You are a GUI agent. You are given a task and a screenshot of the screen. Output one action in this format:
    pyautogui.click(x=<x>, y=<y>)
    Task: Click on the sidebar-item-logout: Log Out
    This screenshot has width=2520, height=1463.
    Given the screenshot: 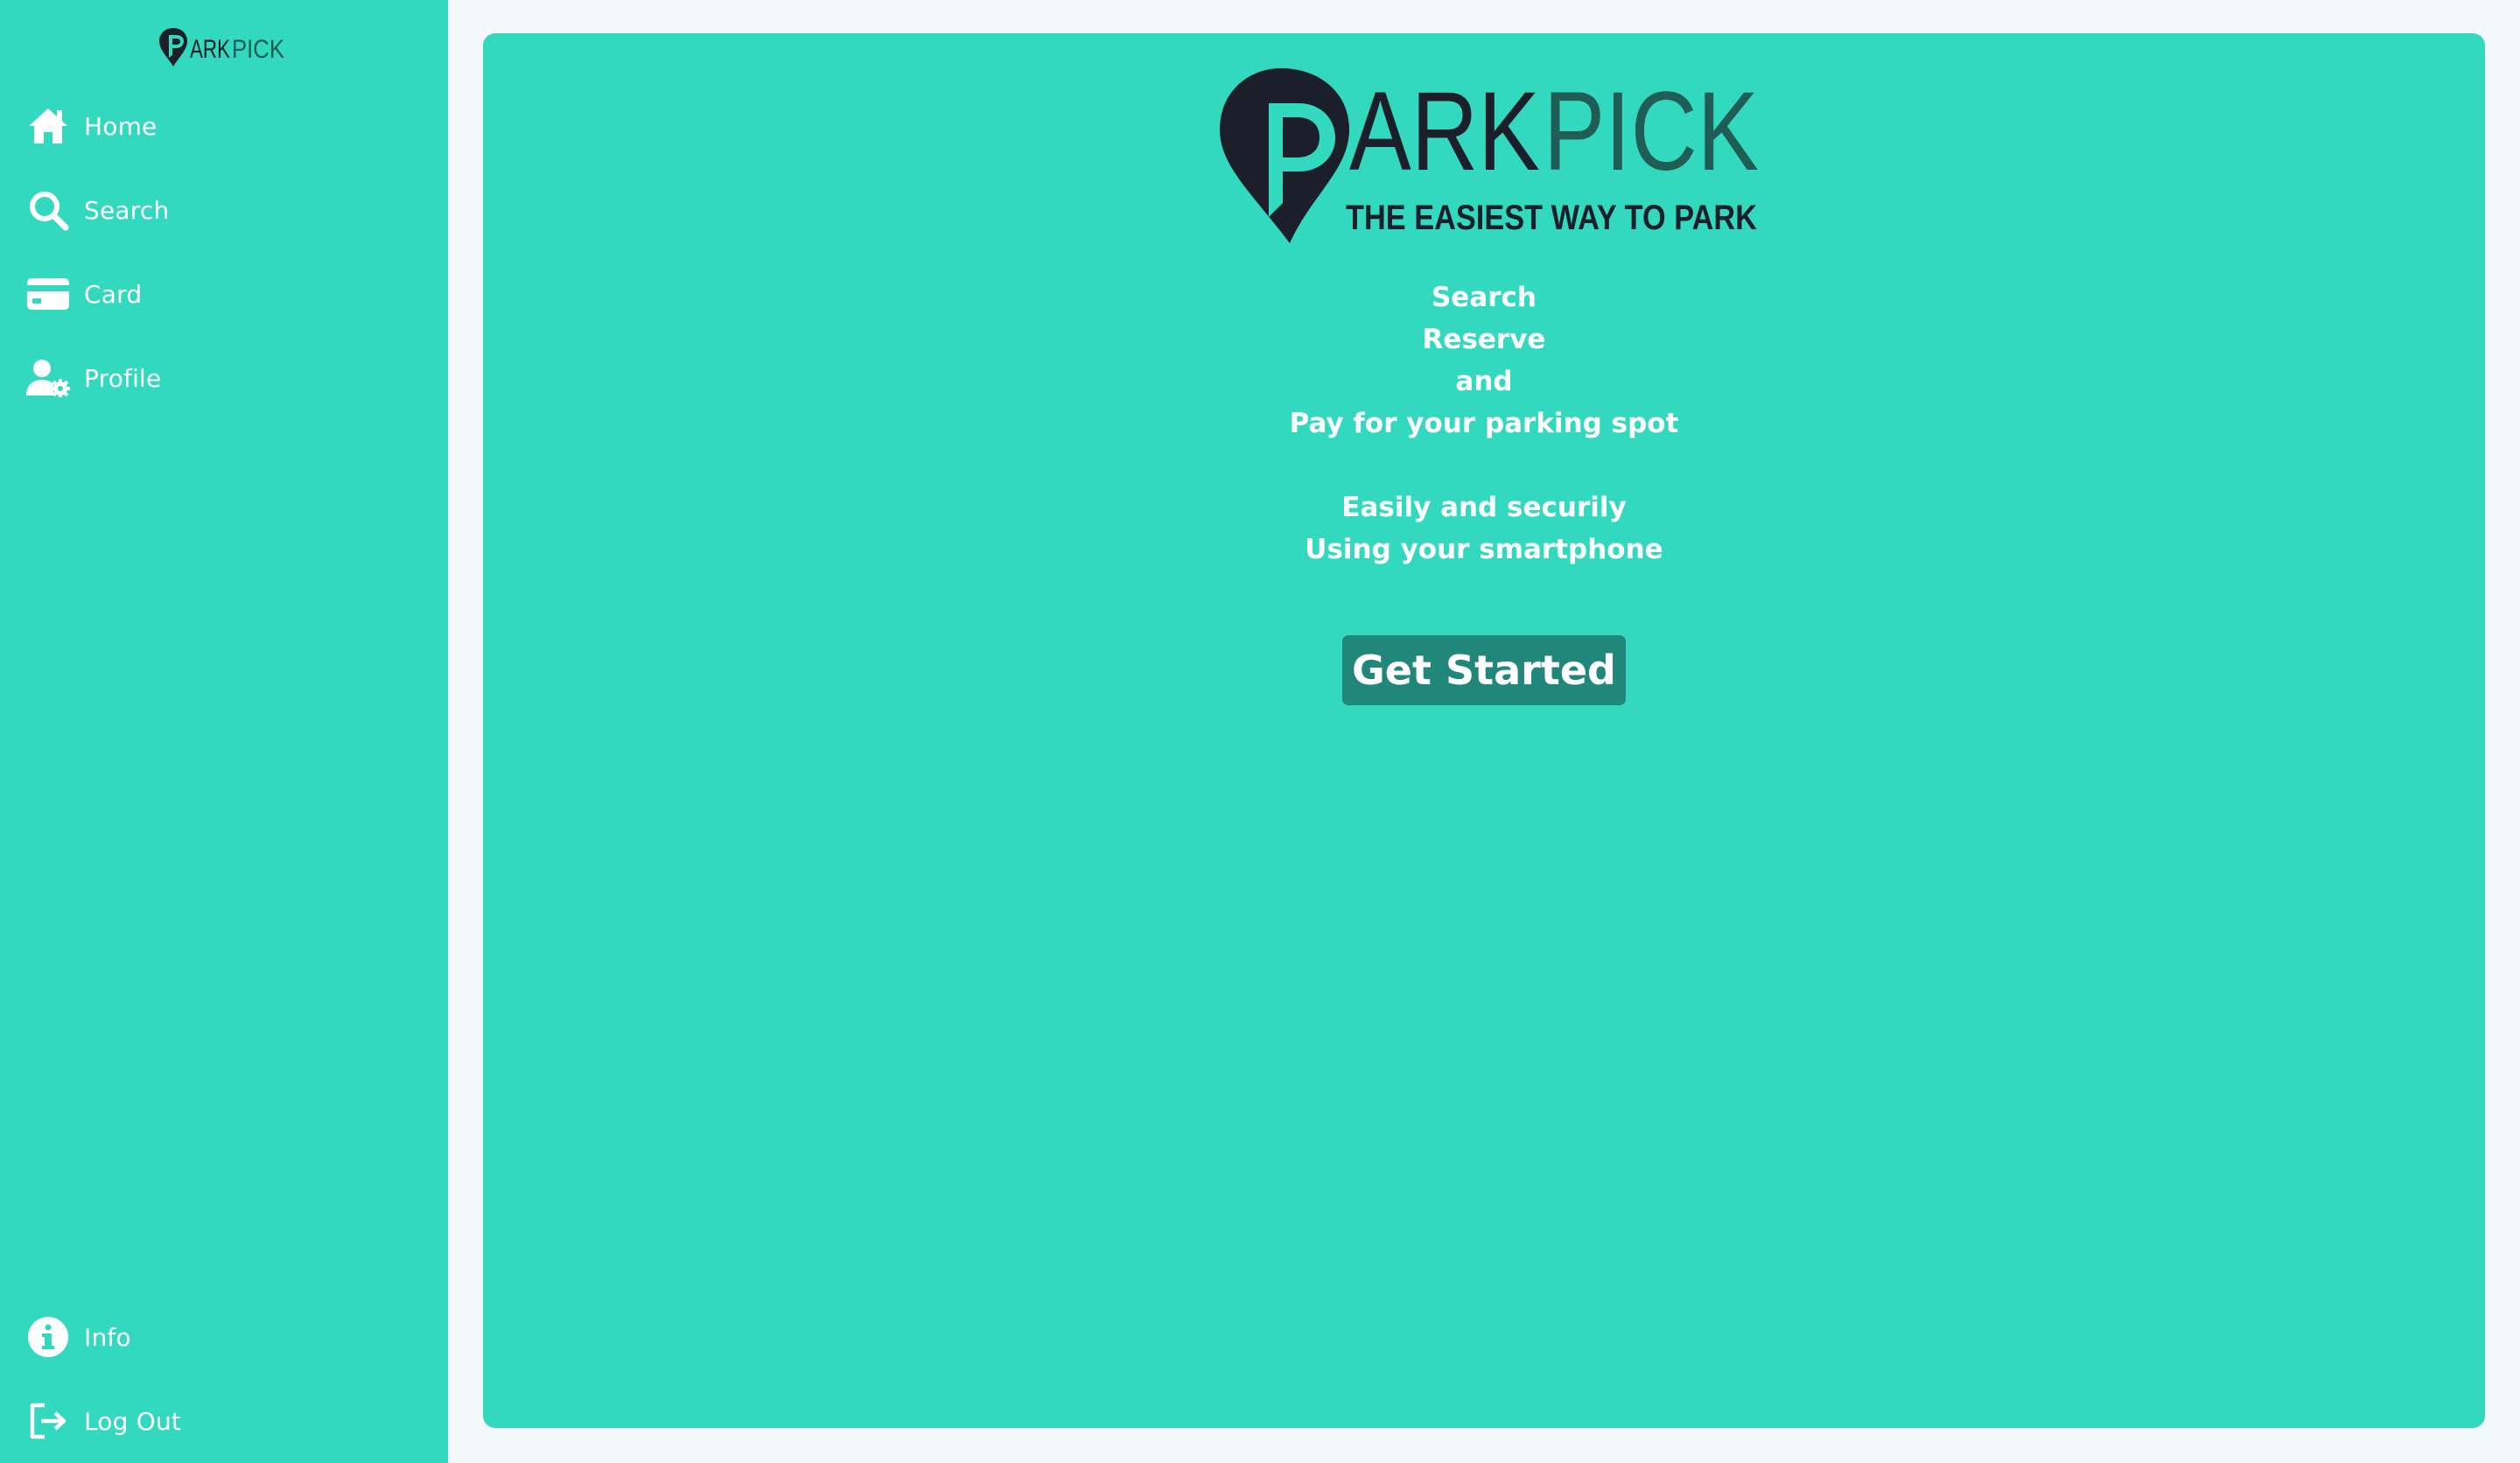 What is the action you would take?
    pyautogui.click(x=224, y=1421)
    